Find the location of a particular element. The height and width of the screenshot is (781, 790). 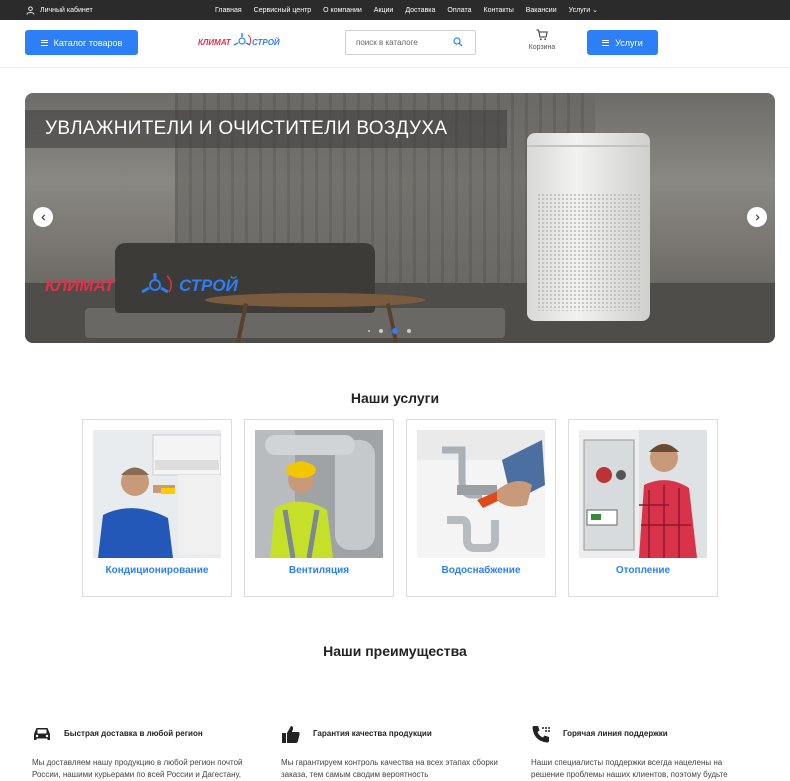

menu-item-delivery: Доставка is located at coordinates (420, 10).